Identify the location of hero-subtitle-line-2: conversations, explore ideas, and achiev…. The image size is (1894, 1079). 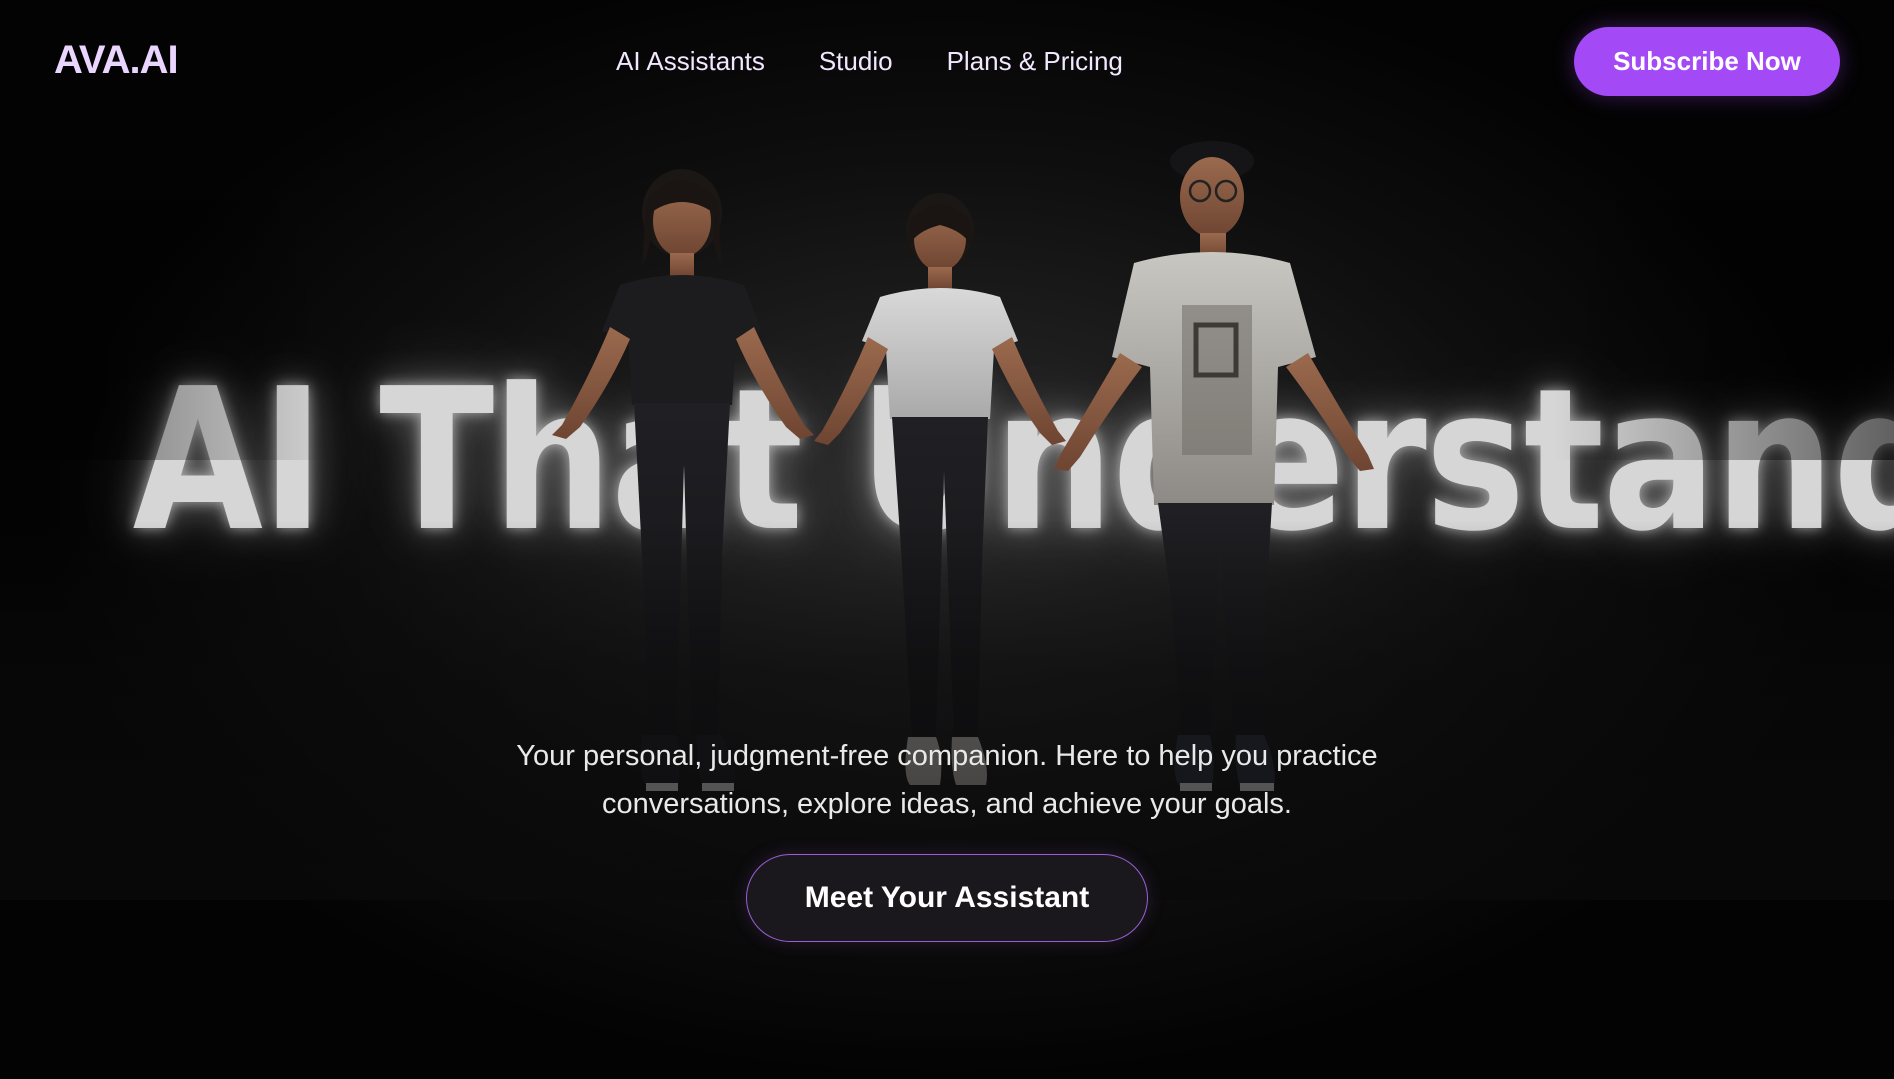
(947, 804).